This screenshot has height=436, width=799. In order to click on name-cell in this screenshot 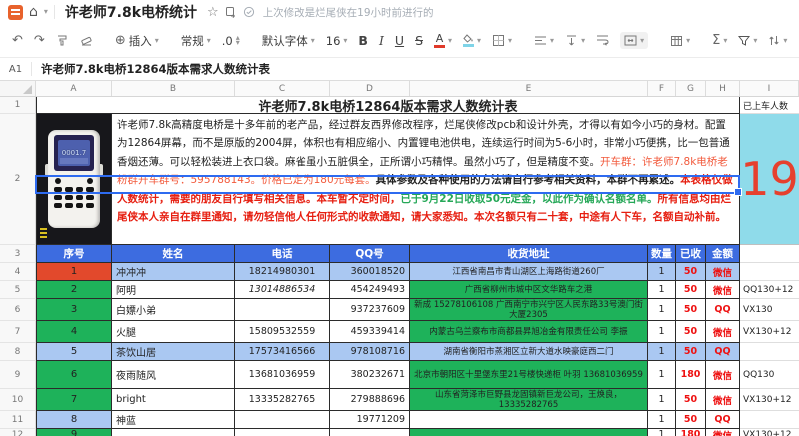, I will do `click(173, 432)`.